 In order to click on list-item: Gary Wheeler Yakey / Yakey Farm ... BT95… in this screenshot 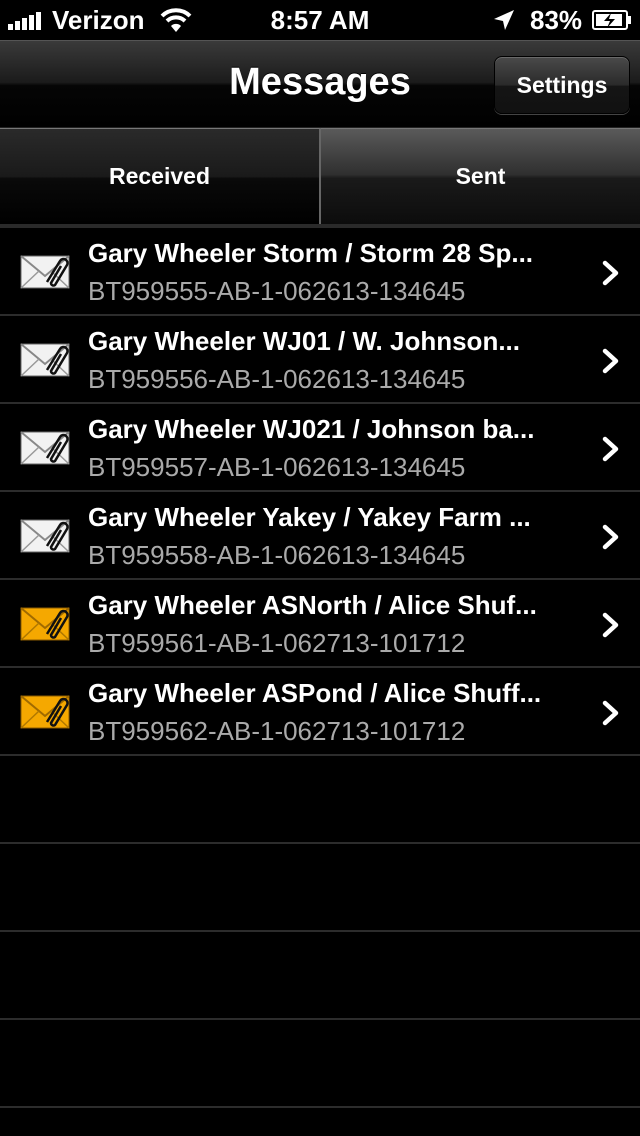, I will do `click(320, 536)`.